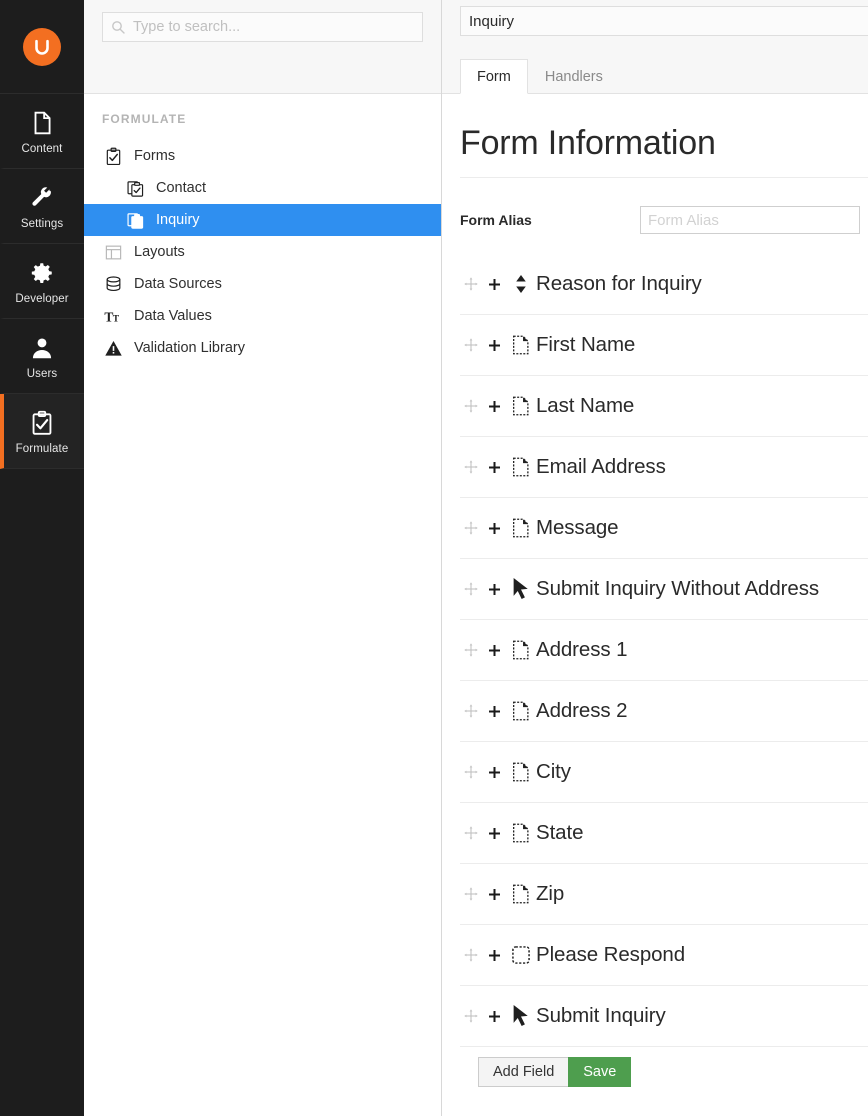 The height and width of the screenshot is (1116, 868). Describe the element at coordinates (262, 252) in the screenshot. I see `tree-node-layouts: Layouts` at that location.